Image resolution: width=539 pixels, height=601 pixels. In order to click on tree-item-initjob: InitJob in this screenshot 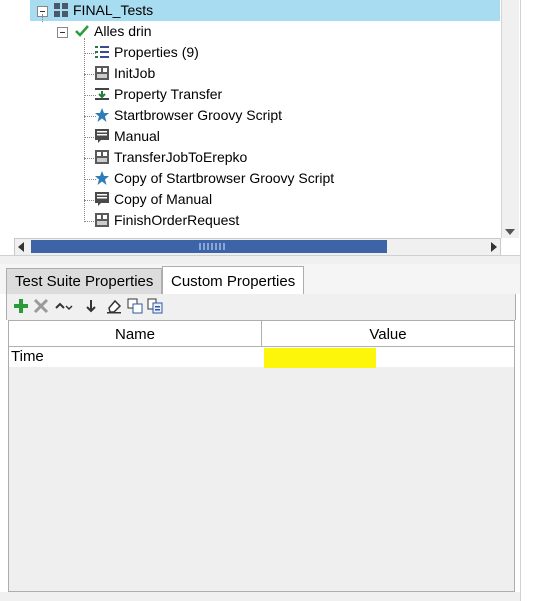, I will do `click(250, 73)`.